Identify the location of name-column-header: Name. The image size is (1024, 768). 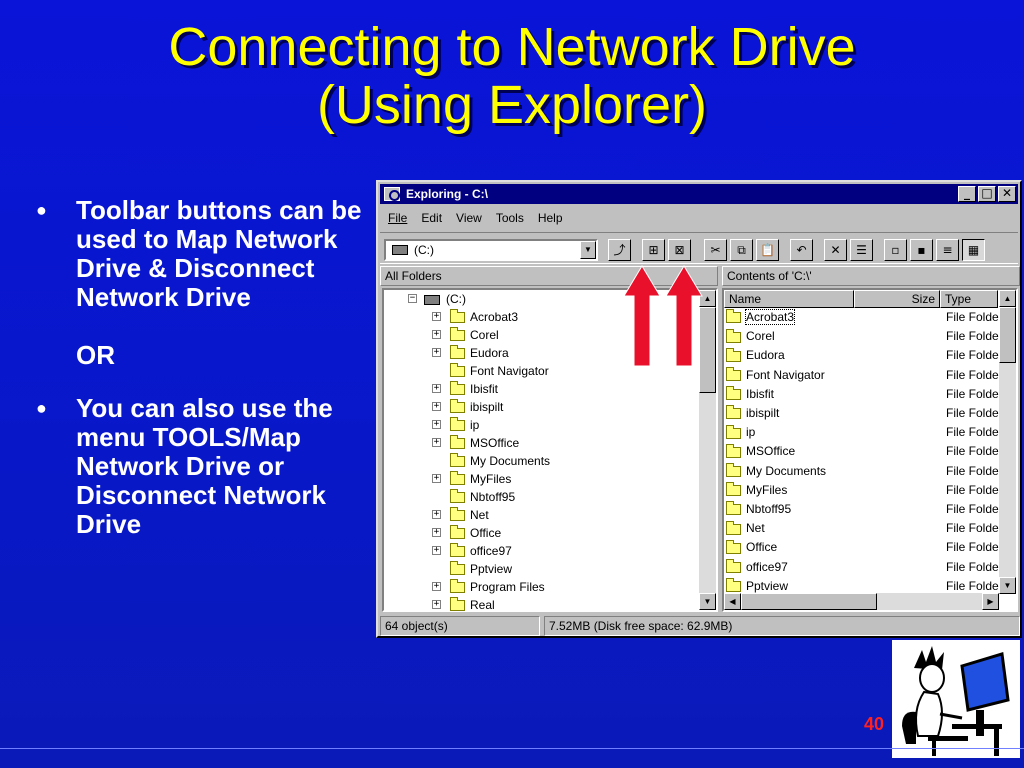
(789, 299).